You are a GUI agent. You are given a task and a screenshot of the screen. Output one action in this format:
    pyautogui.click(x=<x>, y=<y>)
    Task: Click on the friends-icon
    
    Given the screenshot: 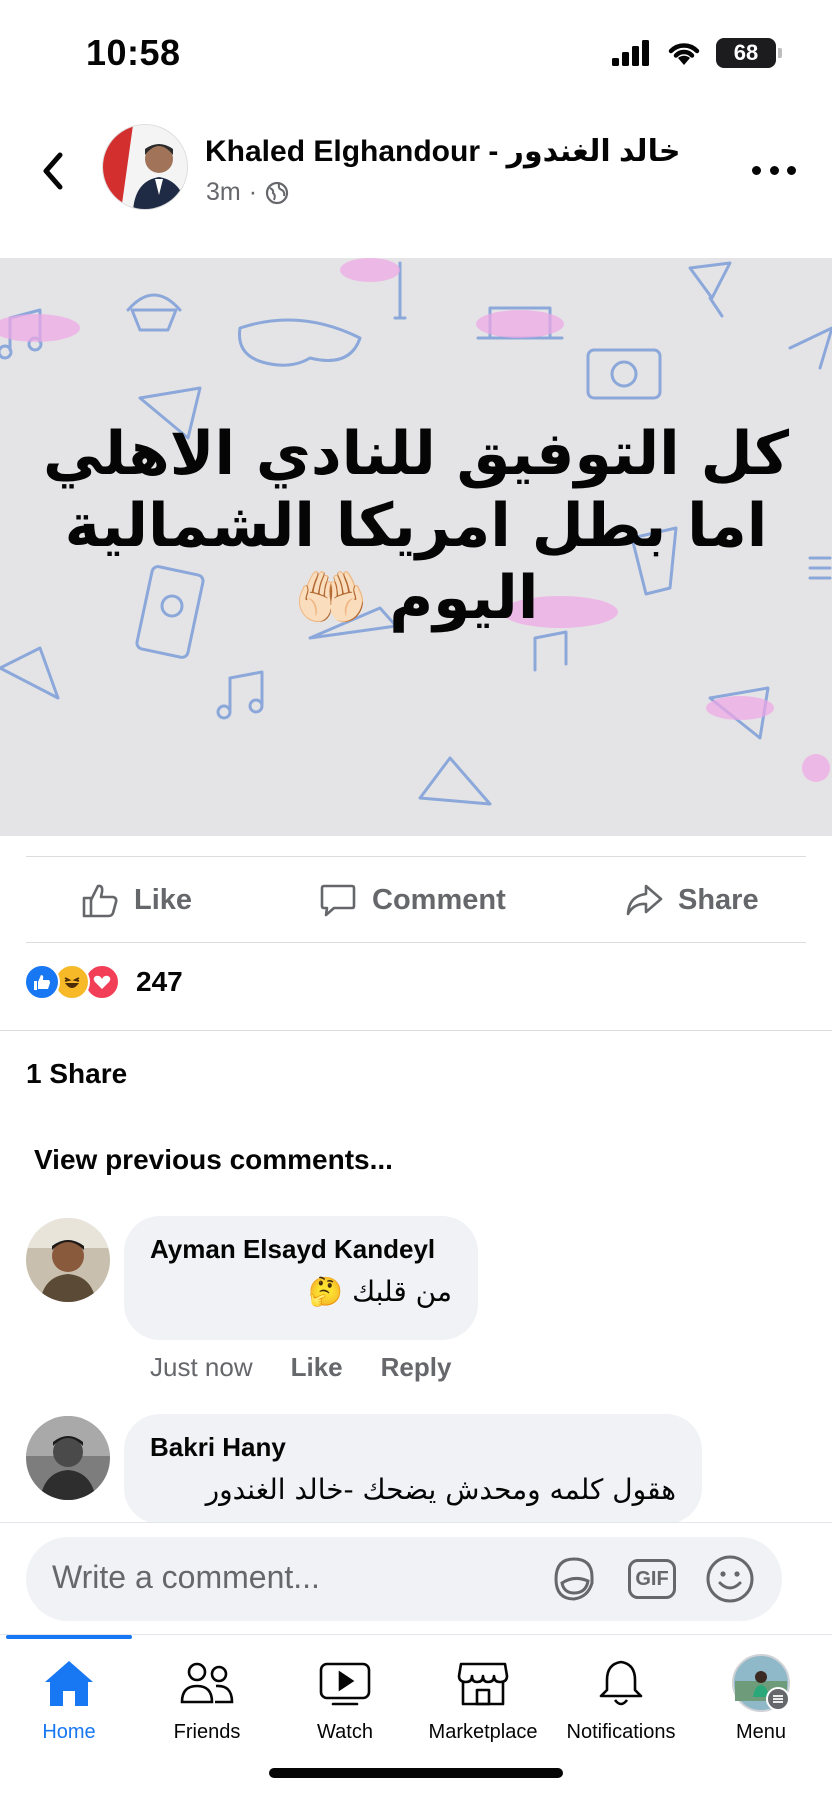 What is the action you would take?
    pyautogui.click(x=207, y=1683)
    